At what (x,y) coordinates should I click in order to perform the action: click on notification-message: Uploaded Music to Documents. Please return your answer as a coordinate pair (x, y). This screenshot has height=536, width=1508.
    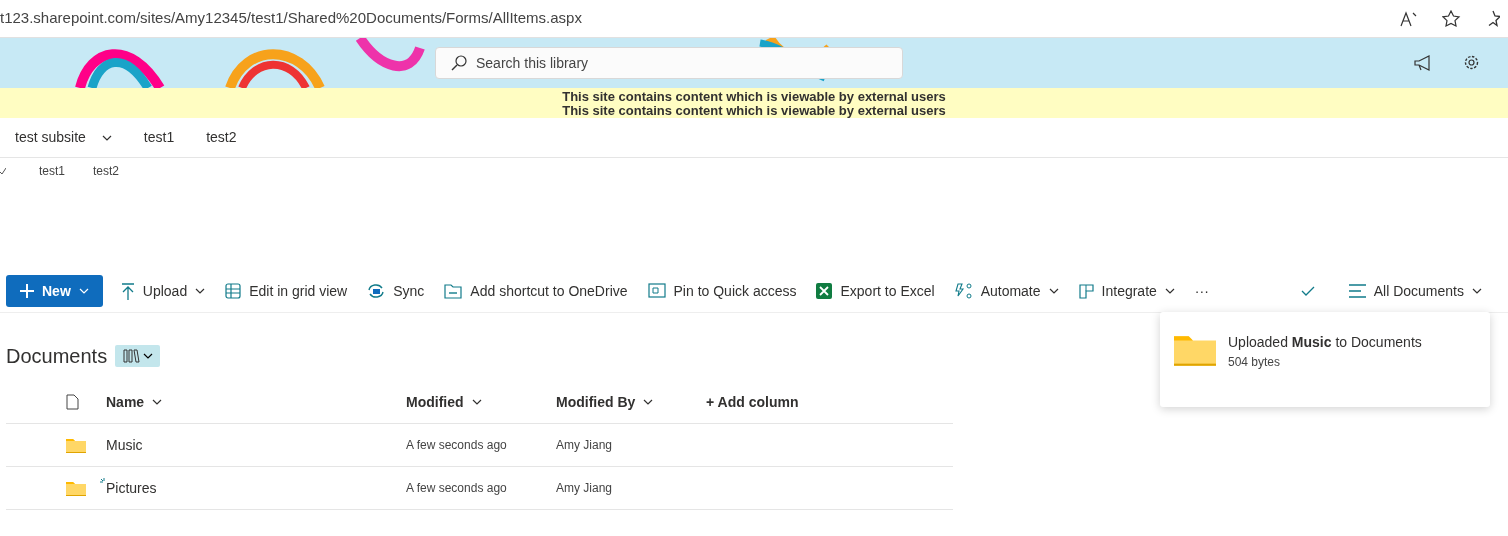
    Looking at the image, I should click on (1325, 342).